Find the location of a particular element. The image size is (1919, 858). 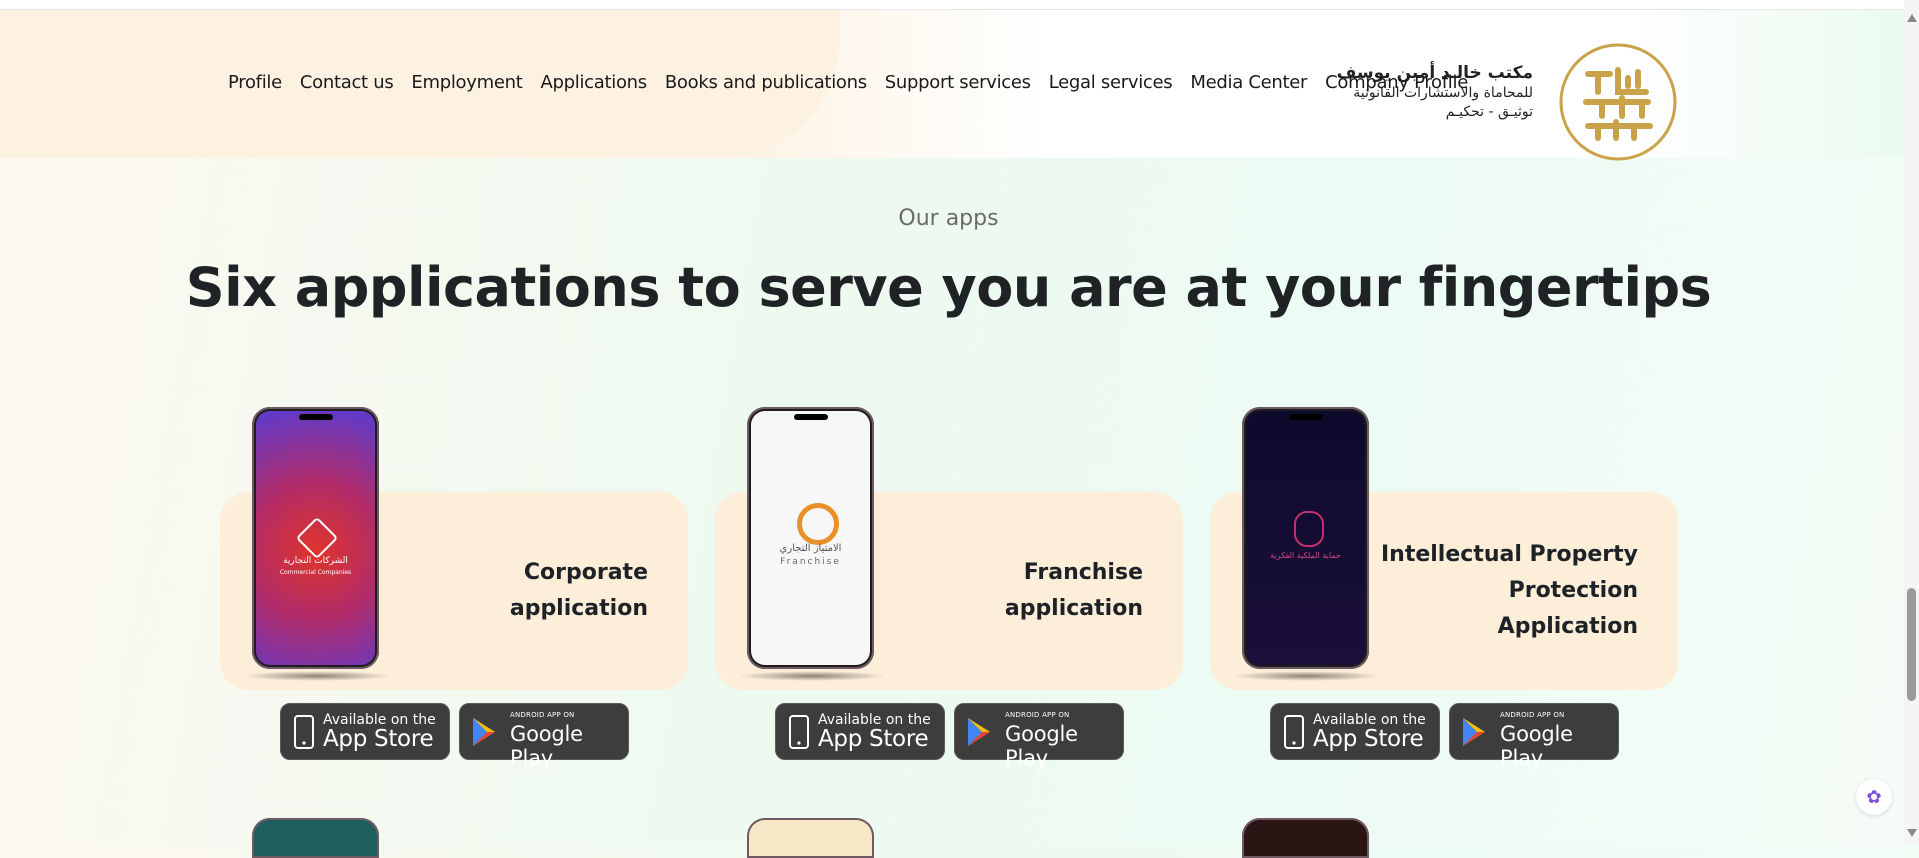

nav-contact-us: Contact us is located at coordinates (347, 82).